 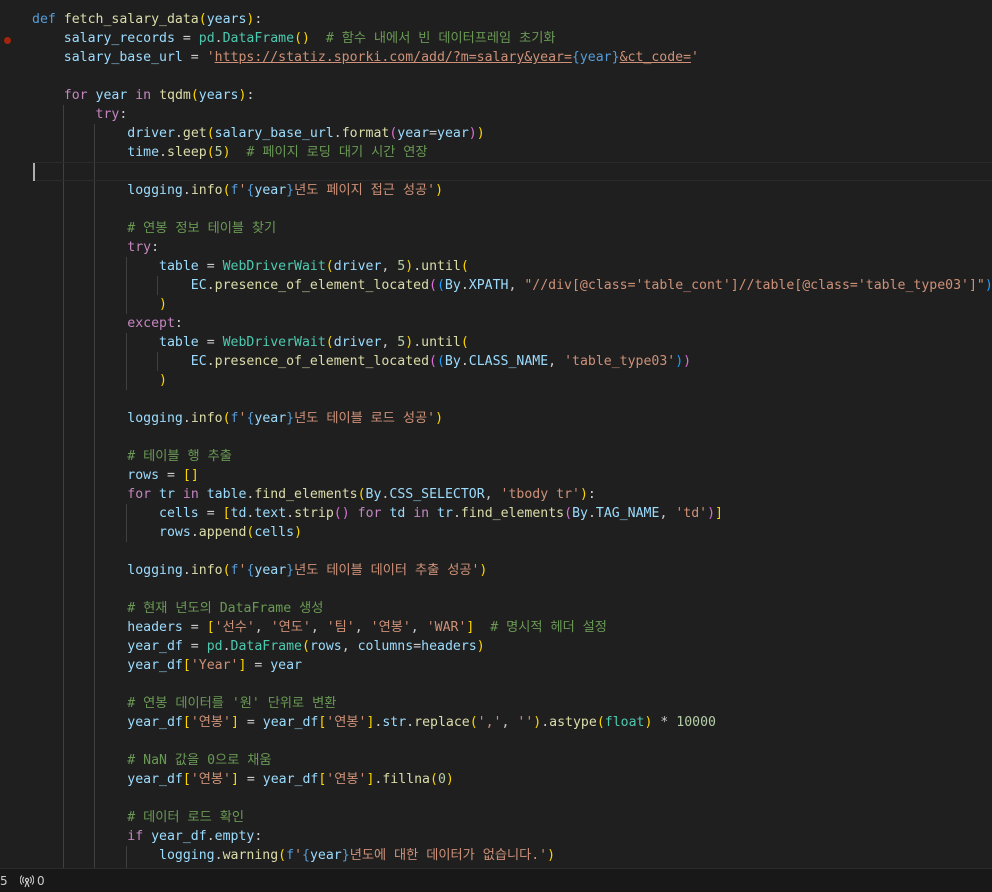 I want to click on code-line: # 테이블 행 추출, so click(x=512, y=456).